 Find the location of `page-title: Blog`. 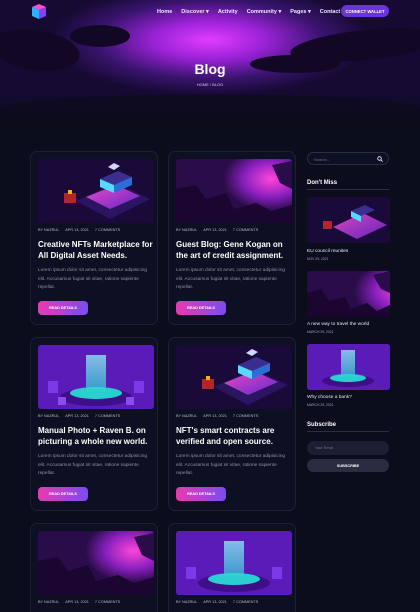

page-title: Blog is located at coordinates (210, 69).